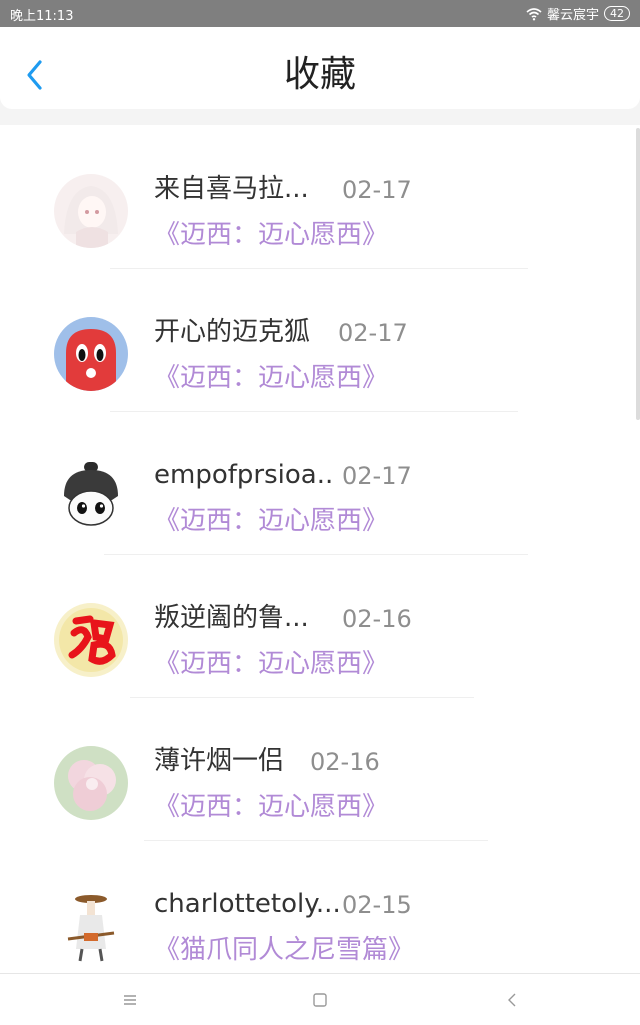 Image resolution: width=640 pixels, height=1025 pixels. Describe the element at coordinates (320, 340) in the screenshot. I see `favorite-item: 开心的迈克狐 02-17 《迈西：迈心愿西》` at that location.